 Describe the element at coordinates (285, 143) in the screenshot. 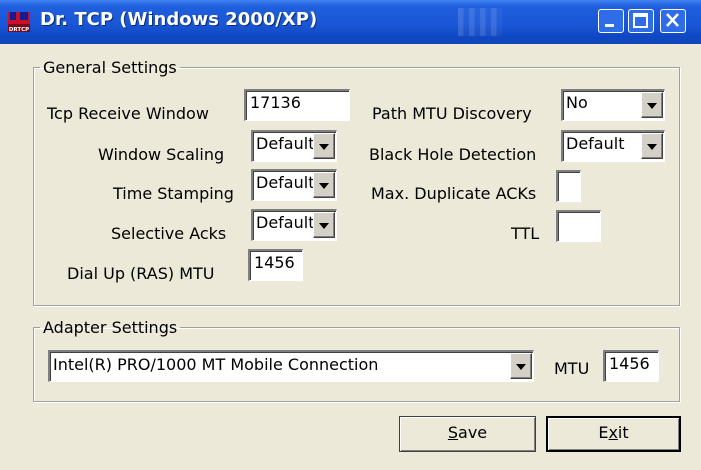

I see `window-scaling-value: Default` at that location.